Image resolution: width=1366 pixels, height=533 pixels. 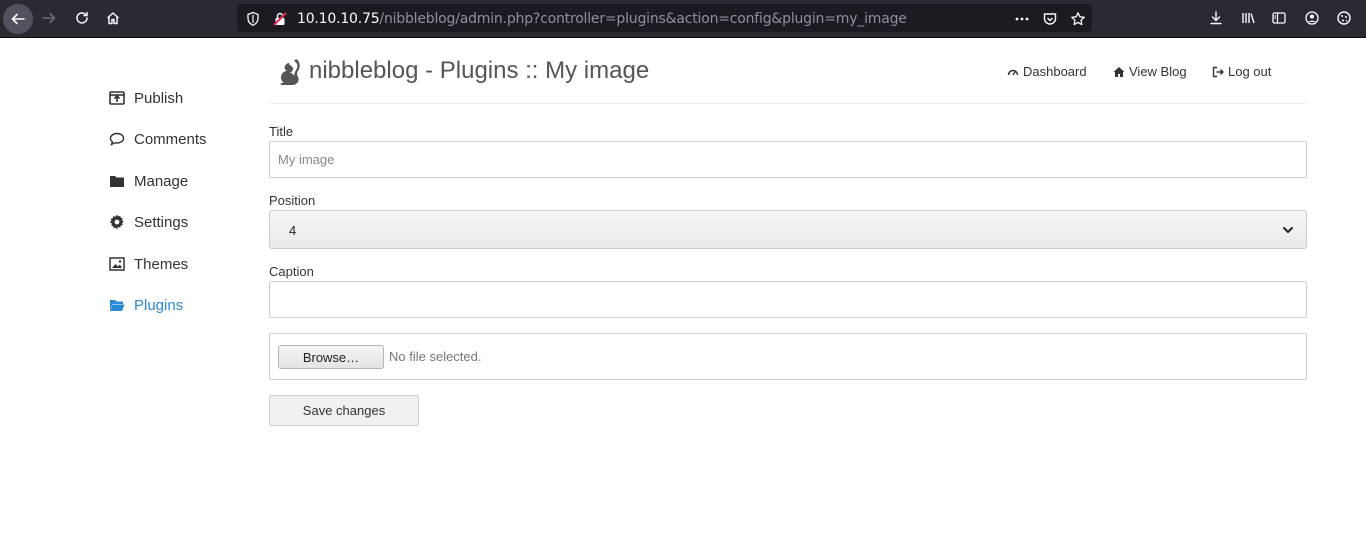 What do you see at coordinates (117, 98) in the screenshot?
I see `publish-icon` at bounding box center [117, 98].